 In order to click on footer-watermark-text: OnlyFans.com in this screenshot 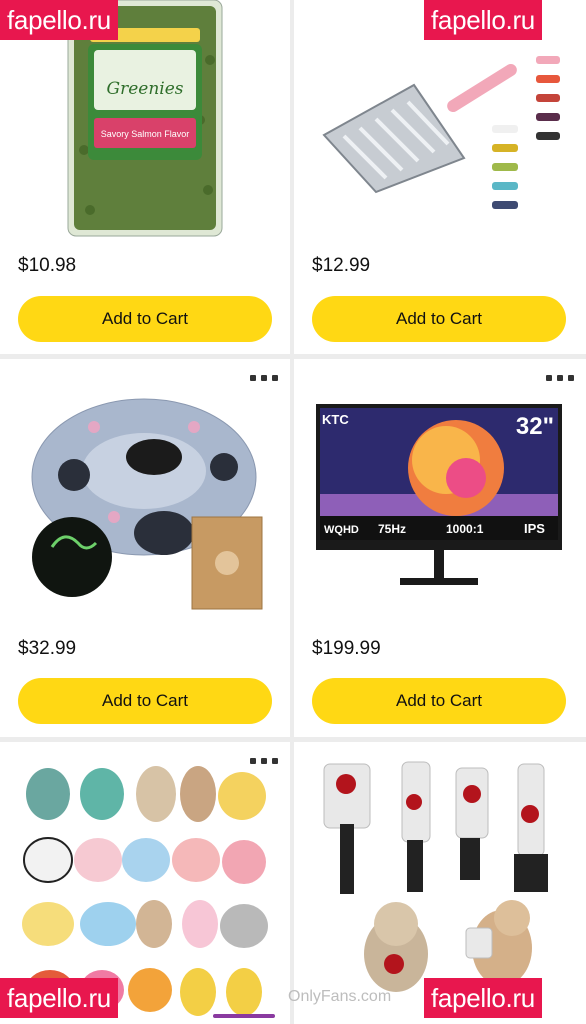, I will do `click(340, 996)`.